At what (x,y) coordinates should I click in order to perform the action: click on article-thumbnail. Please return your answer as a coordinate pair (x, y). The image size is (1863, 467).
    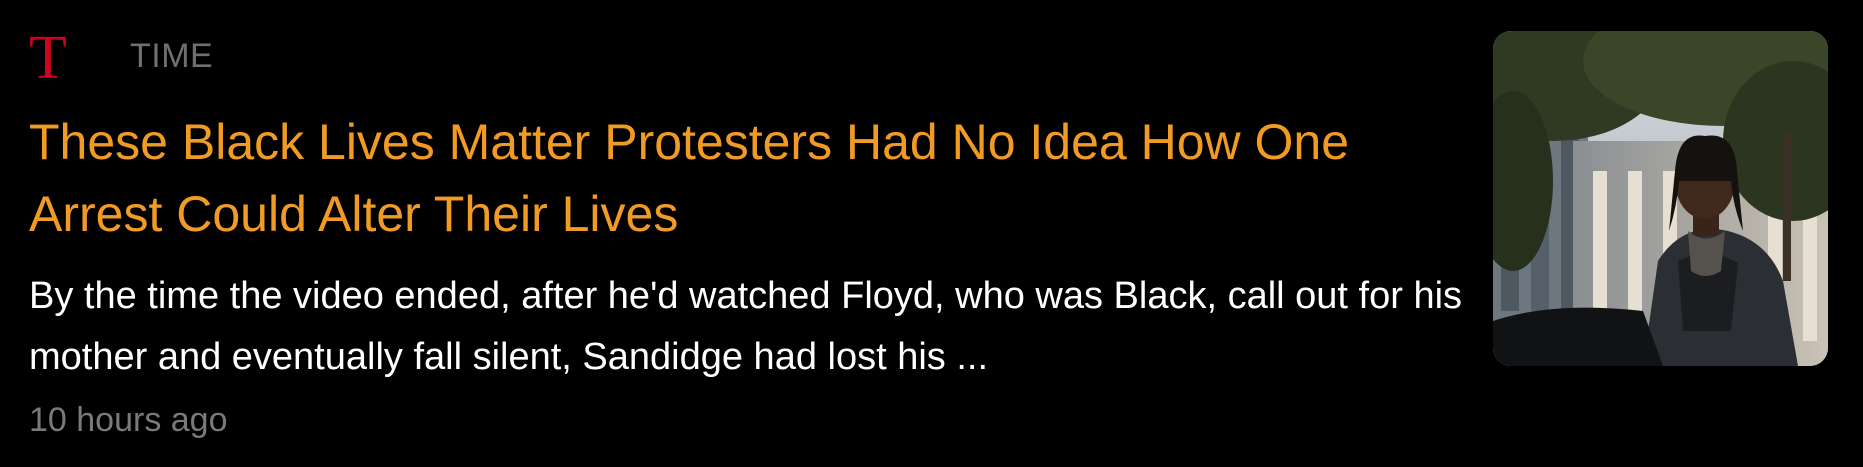
    Looking at the image, I should click on (1660, 198).